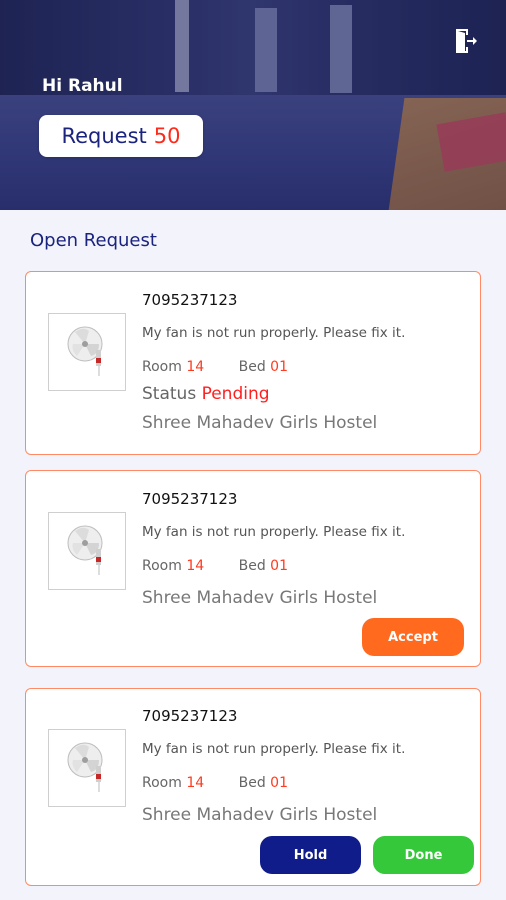  Describe the element at coordinates (466, 41) in the screenshot. I see `logout-icon` at that location.